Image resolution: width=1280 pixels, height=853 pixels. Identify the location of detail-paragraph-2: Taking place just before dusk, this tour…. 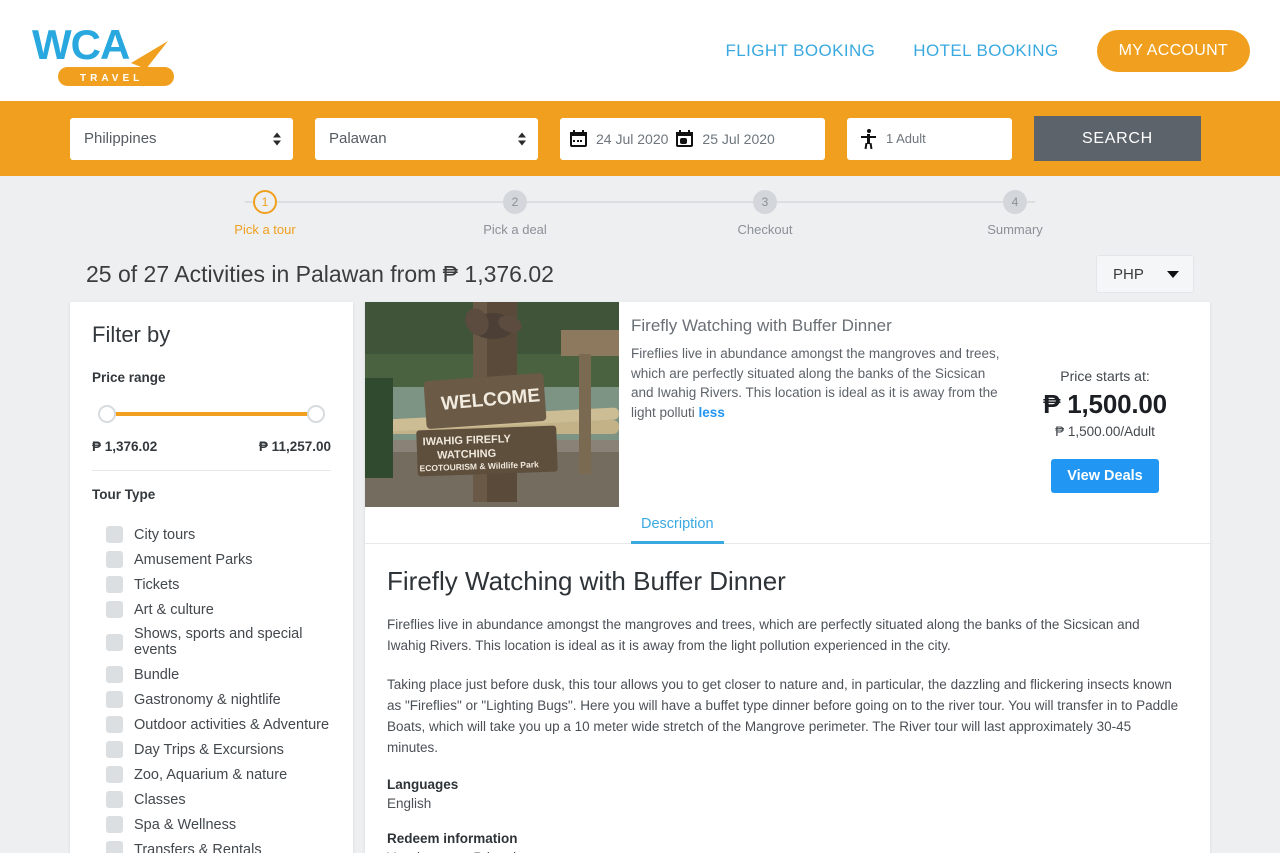
(783, 715).